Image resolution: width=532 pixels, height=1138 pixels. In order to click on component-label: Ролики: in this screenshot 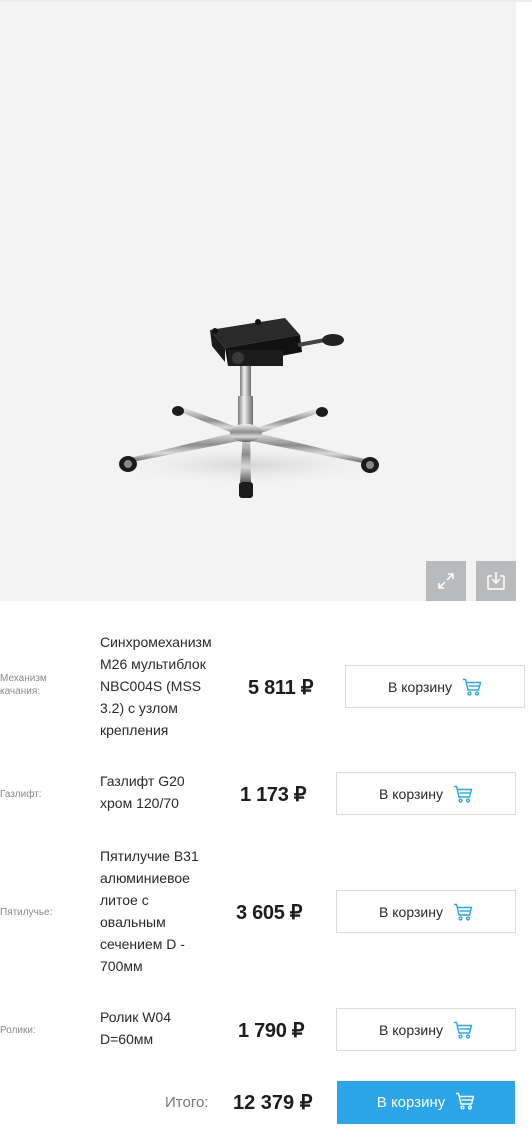, I will do `click(18, 1030)`.